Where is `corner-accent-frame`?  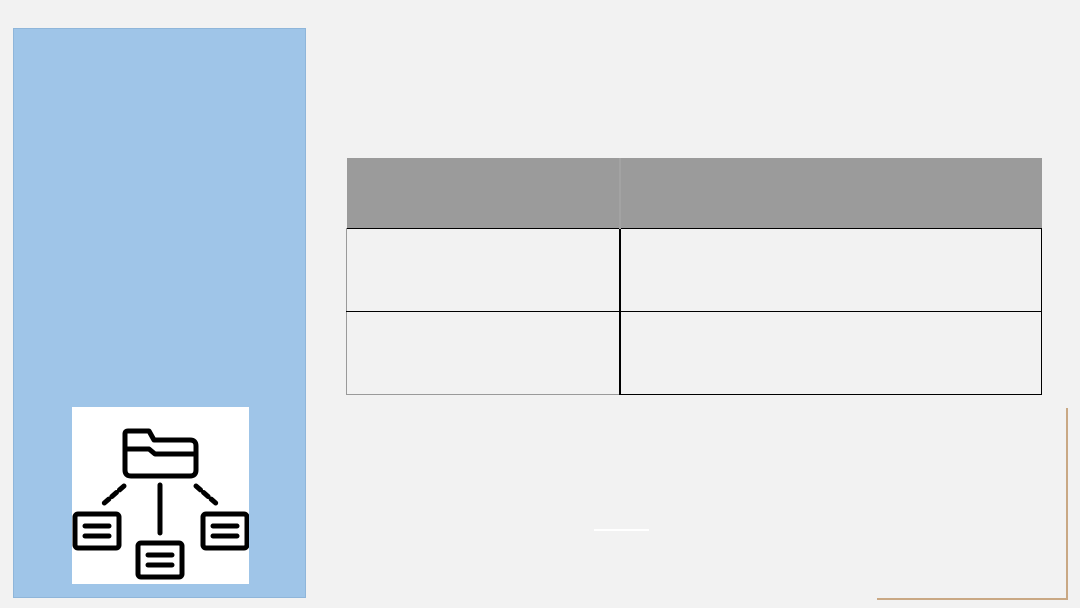 corner-accent-frame is located at coordinates (972, 504).